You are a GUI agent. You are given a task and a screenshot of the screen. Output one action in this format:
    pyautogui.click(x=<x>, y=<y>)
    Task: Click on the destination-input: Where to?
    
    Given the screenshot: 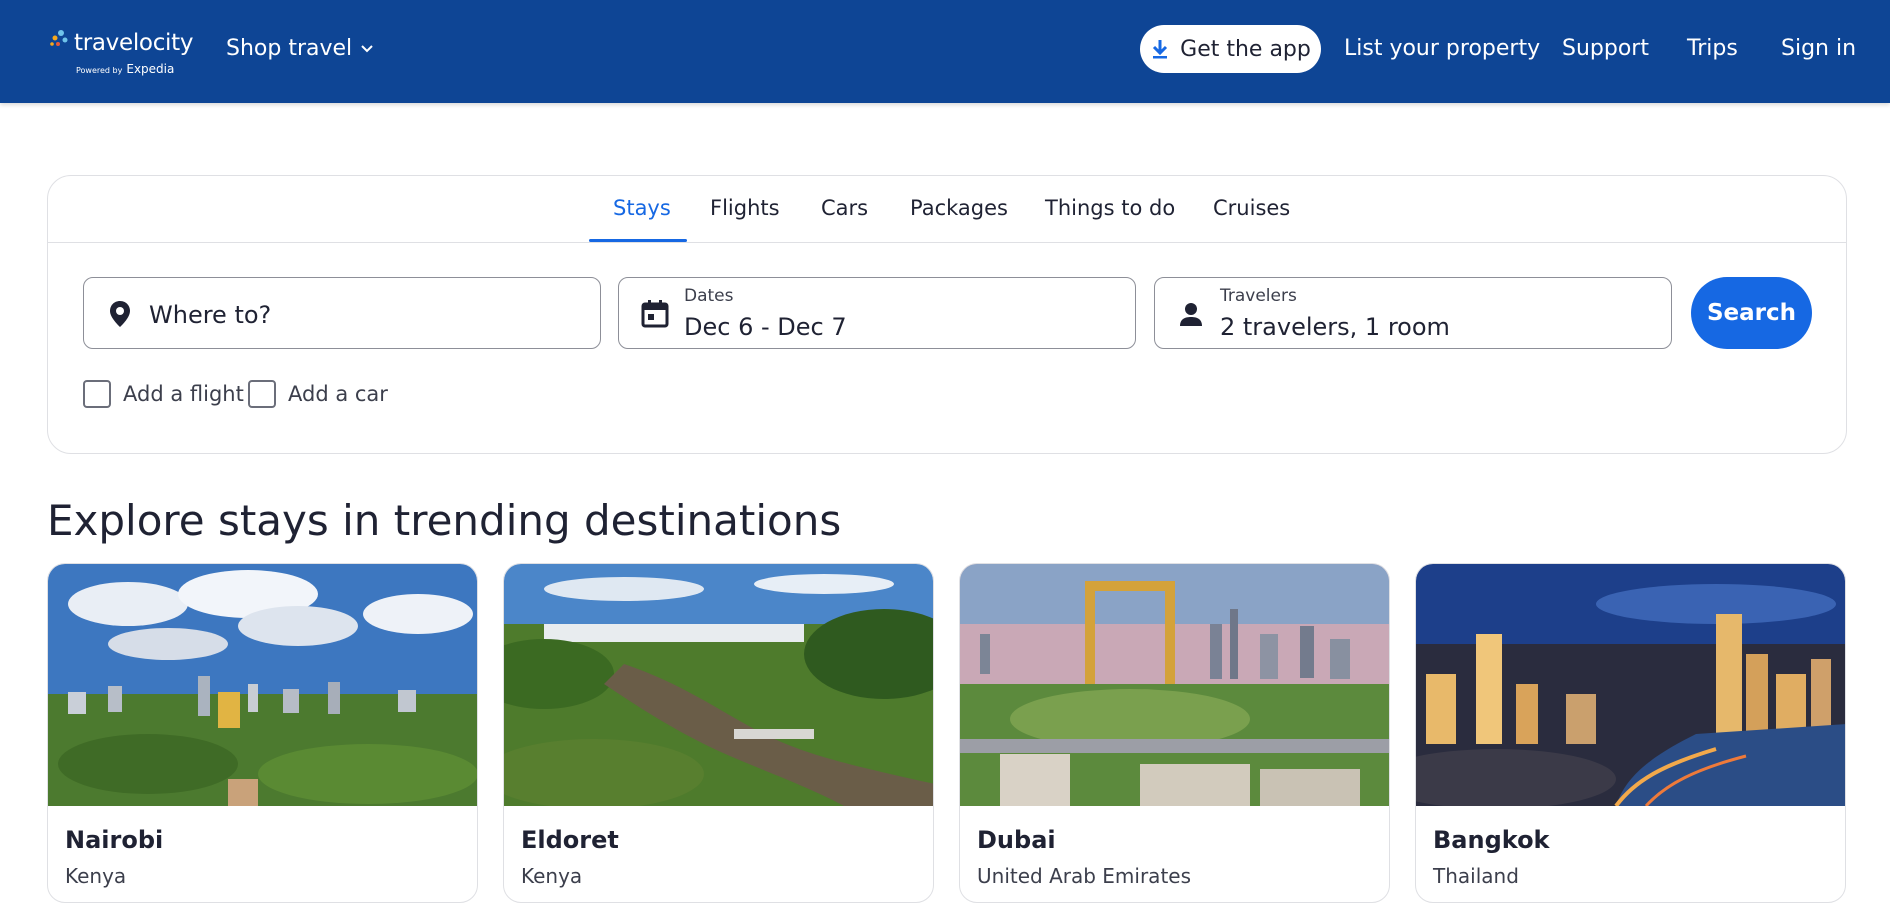 What is the action you would take?
    pyautogui.click(x=342, y=313)
    